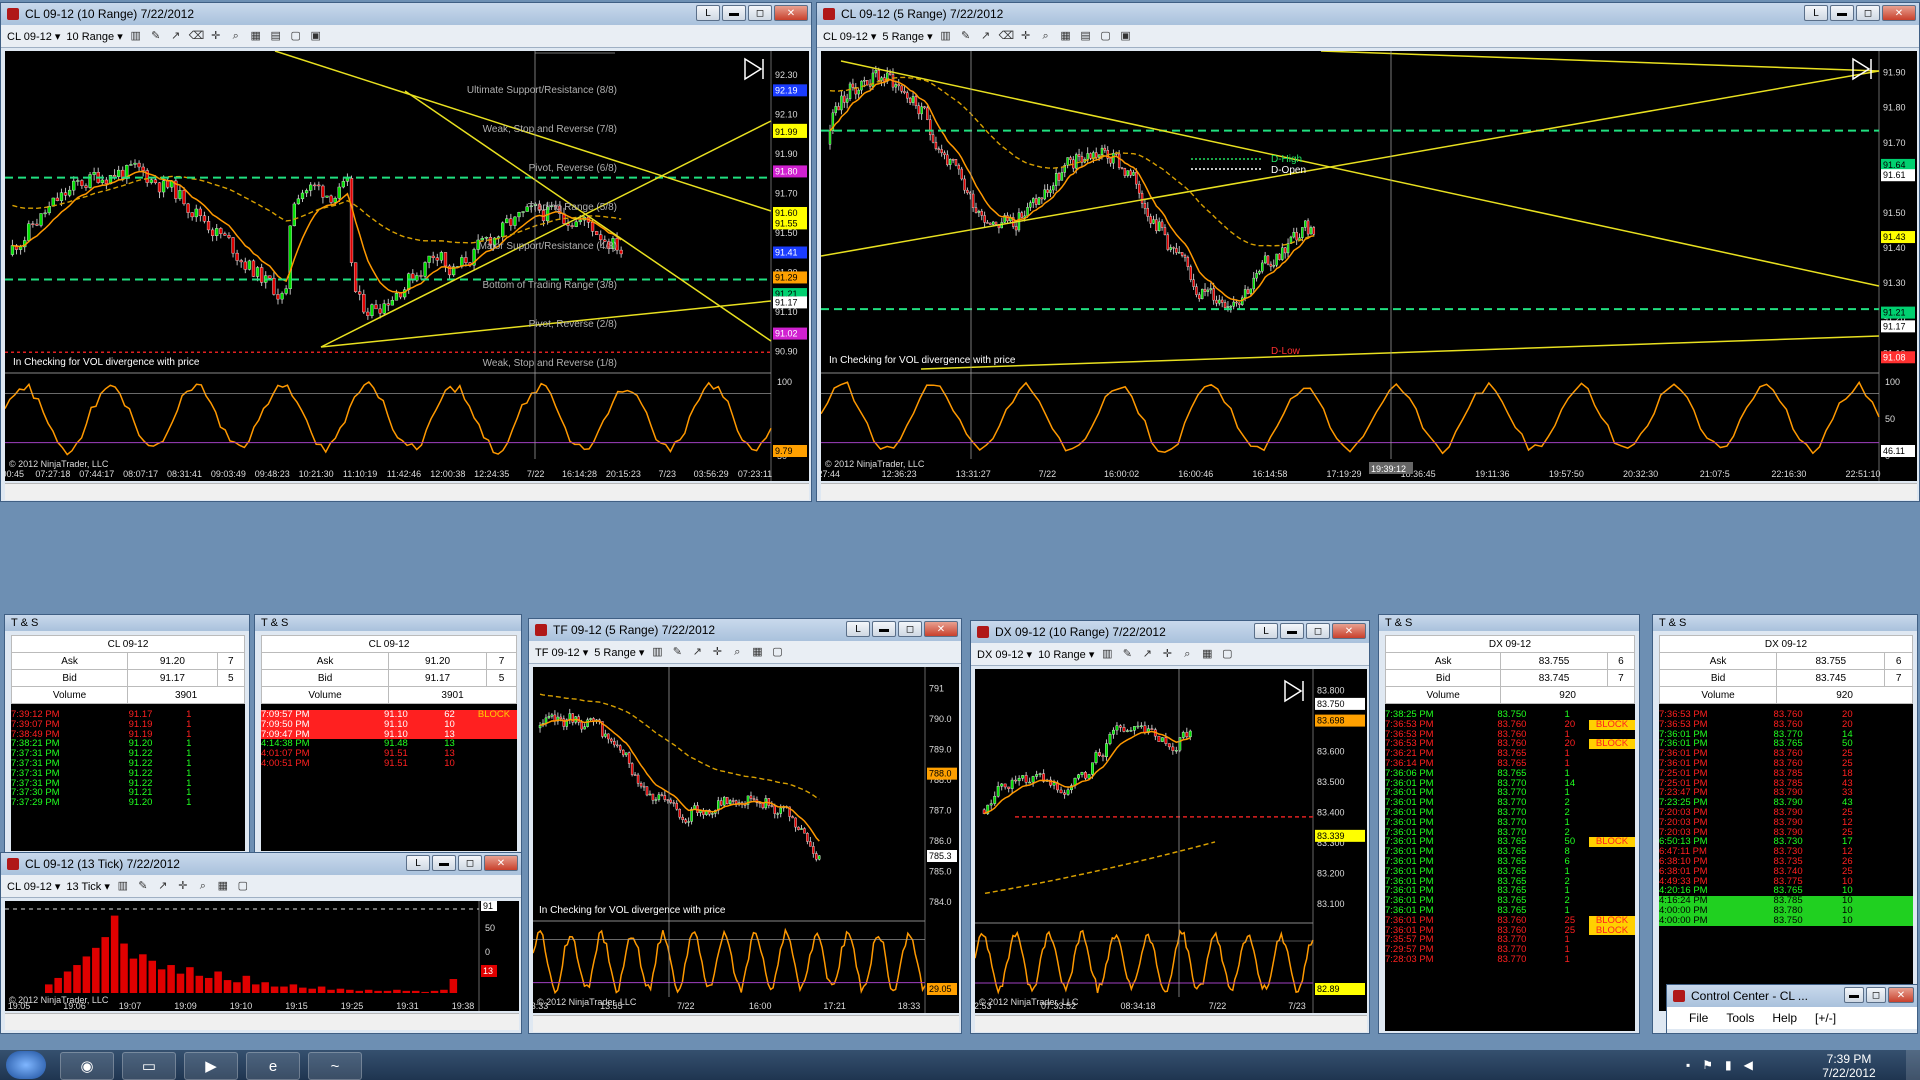 The width and height of the screenshot is (1920, 1080). What do you see at coordinates (1748, 1065) in the screenshot?
I see `volume-icon: ◀` at bounding box center [1748, 1065].